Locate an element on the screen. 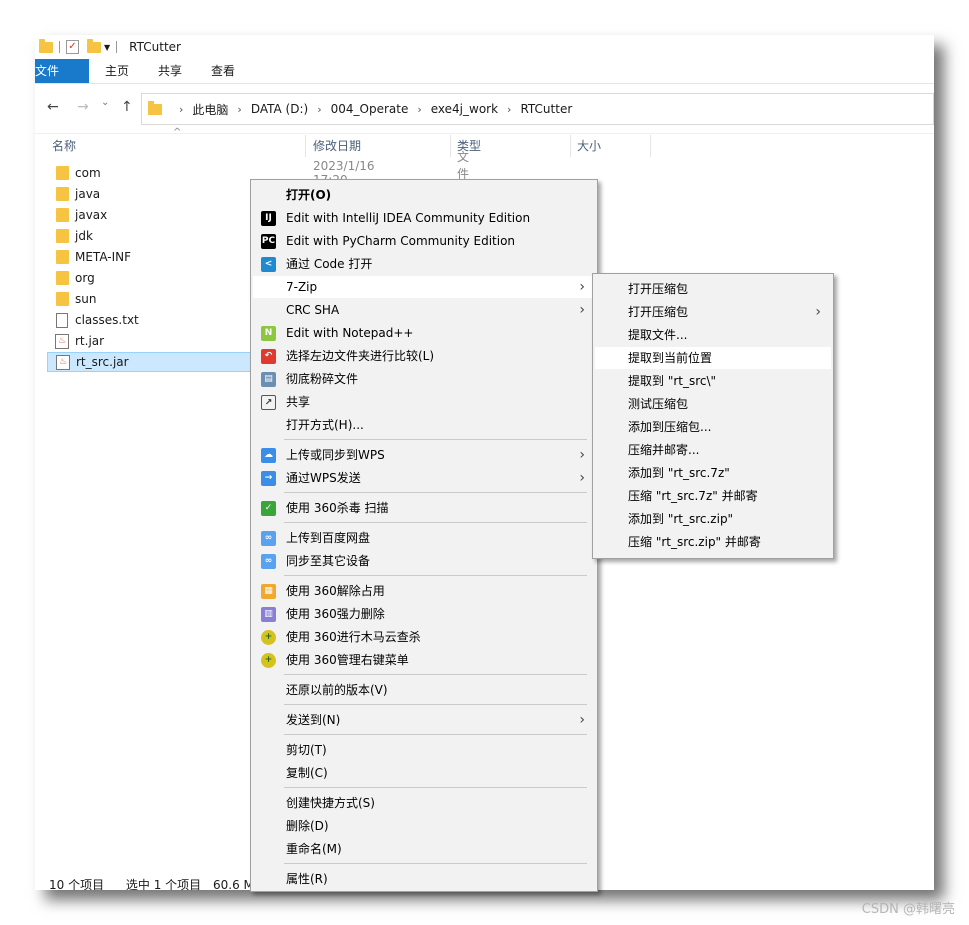 The image size is (969, 925). menu-item-pycharm: PC Edit with PyCharm Community Edition is located at coordinates (424, 241).